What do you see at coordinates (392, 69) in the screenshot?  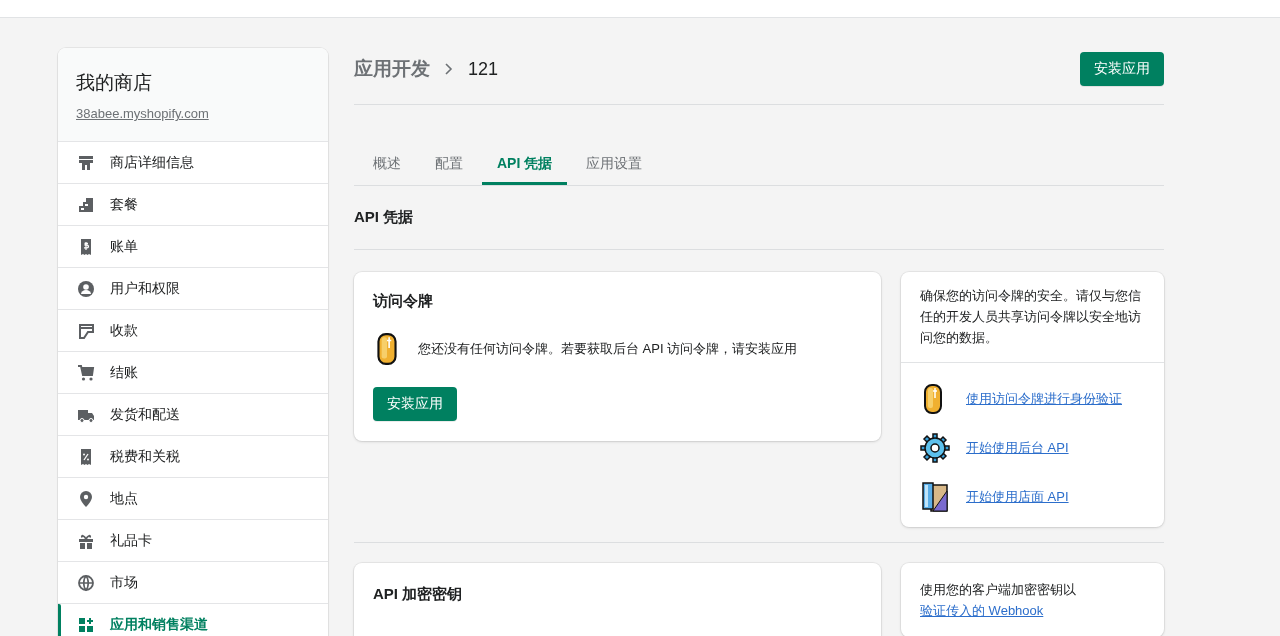 I see `breadcrumb-link: 应用开发` at bounding box center [392, 69].